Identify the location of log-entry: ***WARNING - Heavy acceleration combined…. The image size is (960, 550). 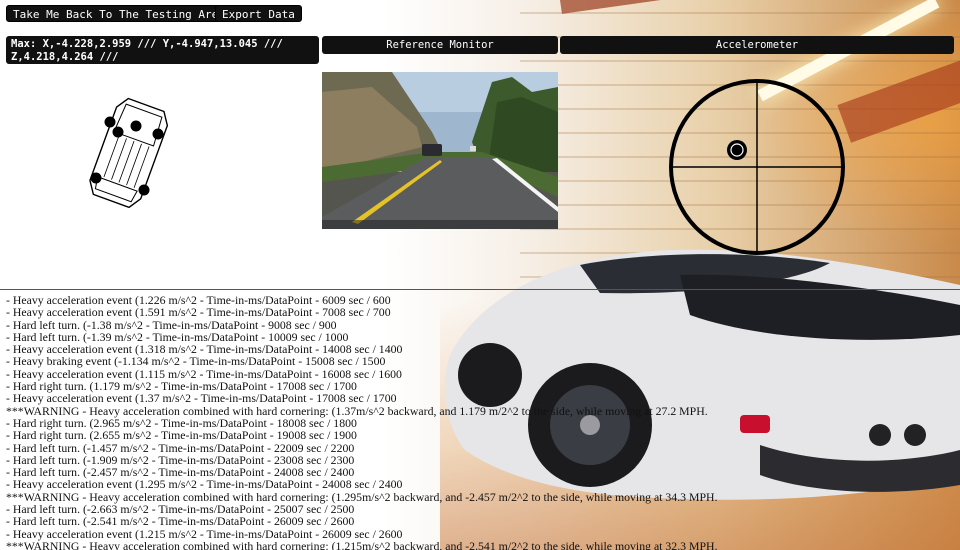
(362, 544).